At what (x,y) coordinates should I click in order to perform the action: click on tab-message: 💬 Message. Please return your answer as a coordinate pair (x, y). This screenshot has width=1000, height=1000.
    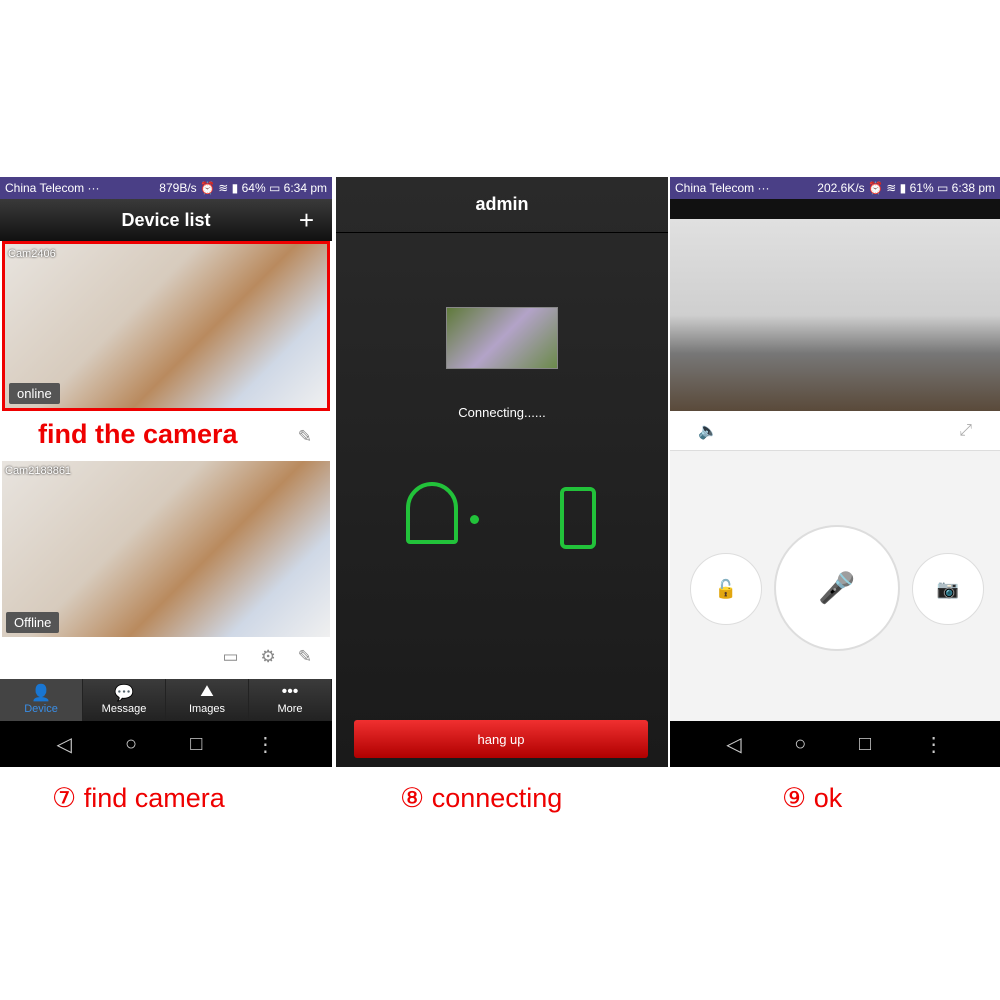
    Looking at the image, I should click on (124, 700).